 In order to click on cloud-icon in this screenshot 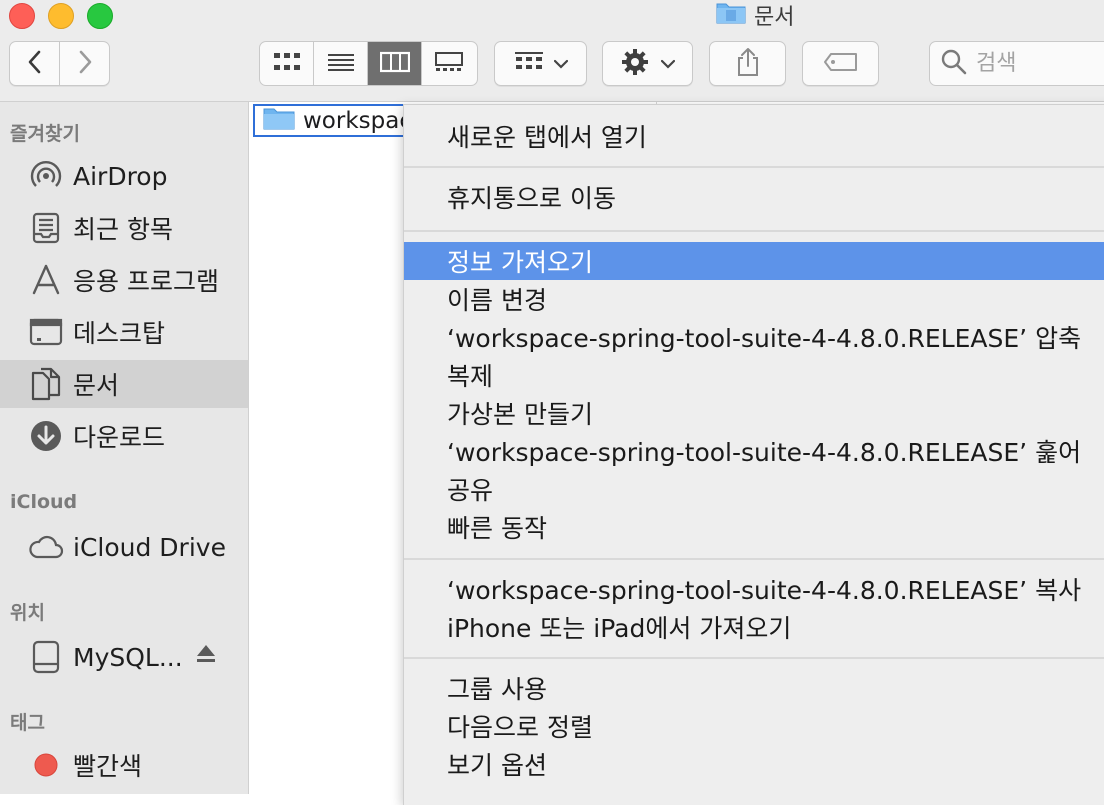, I will do `click(46, 547)`.